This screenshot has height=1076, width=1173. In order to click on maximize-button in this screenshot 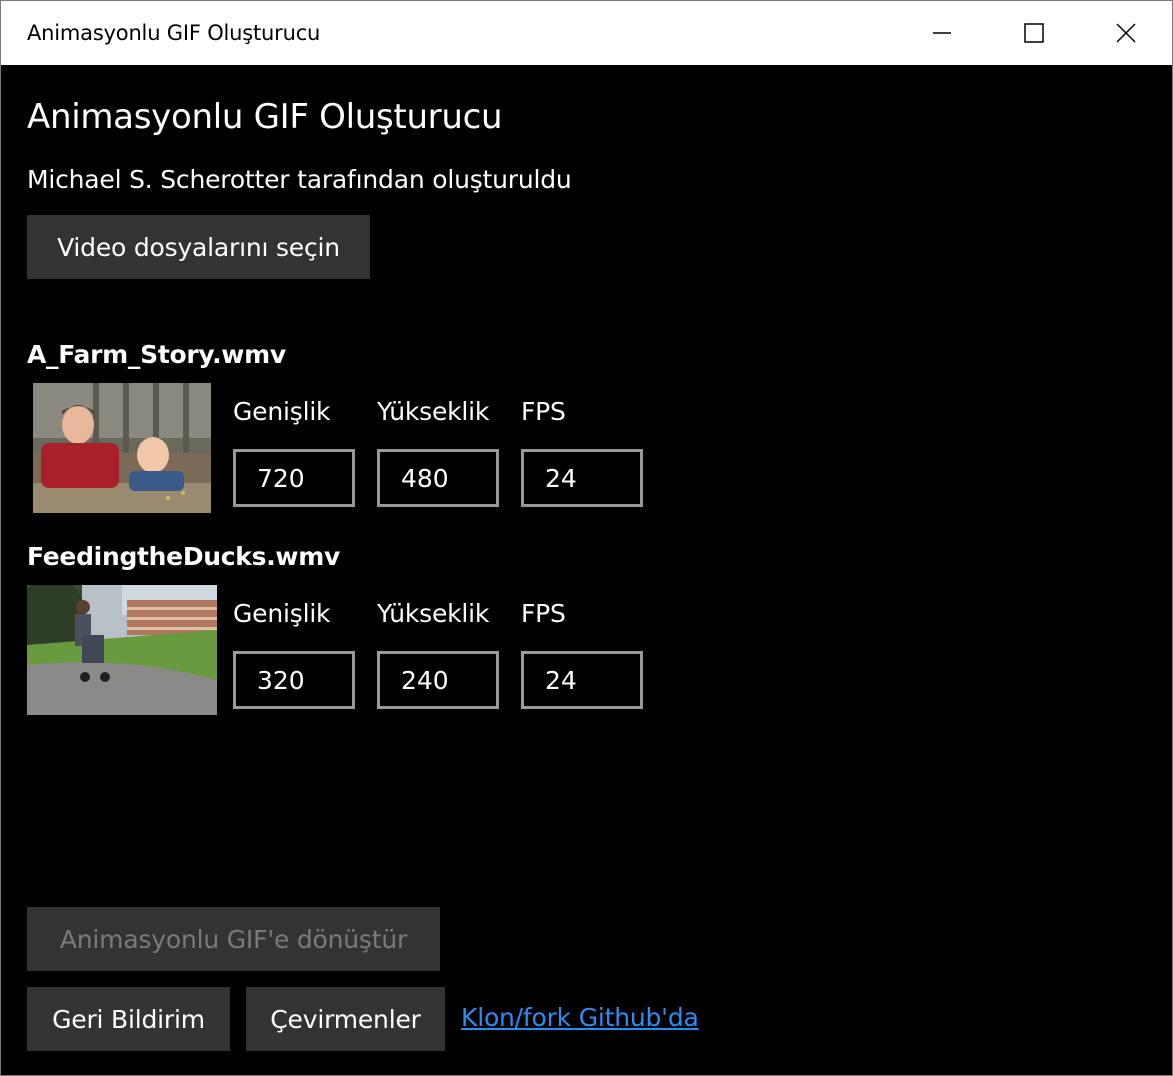, I will do `click(1034, 33)`.